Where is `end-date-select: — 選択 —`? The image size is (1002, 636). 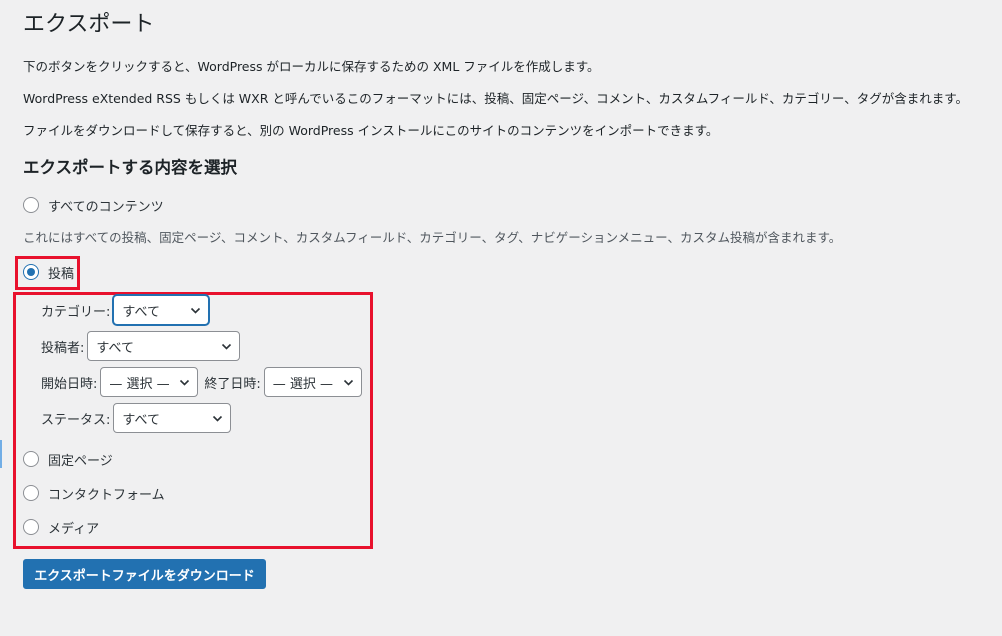 end-date-select: — 選択 — is located at coordinates (312, 382).